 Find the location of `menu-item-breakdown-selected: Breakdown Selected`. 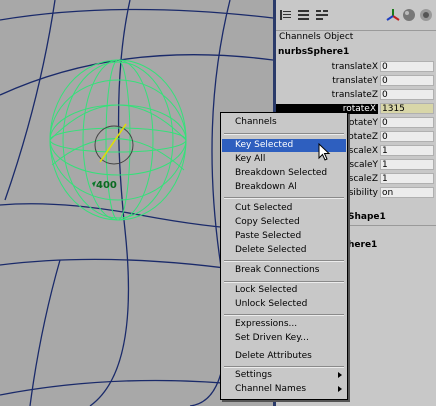

menu-item-breakdown-selected: Breakdown Selected is located at coordinates (284, 173).